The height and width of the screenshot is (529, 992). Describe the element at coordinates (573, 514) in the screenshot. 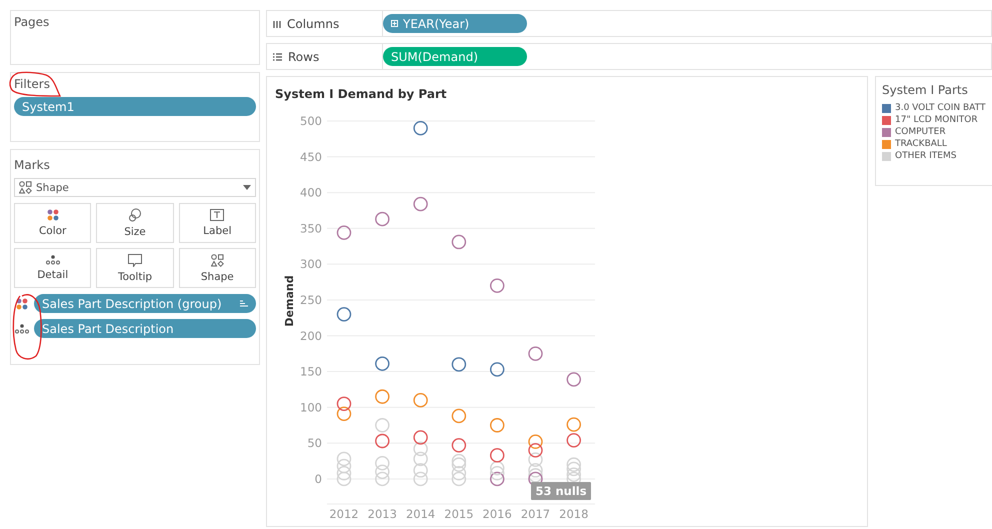

I see `x-tick-label: 2018` at that location.